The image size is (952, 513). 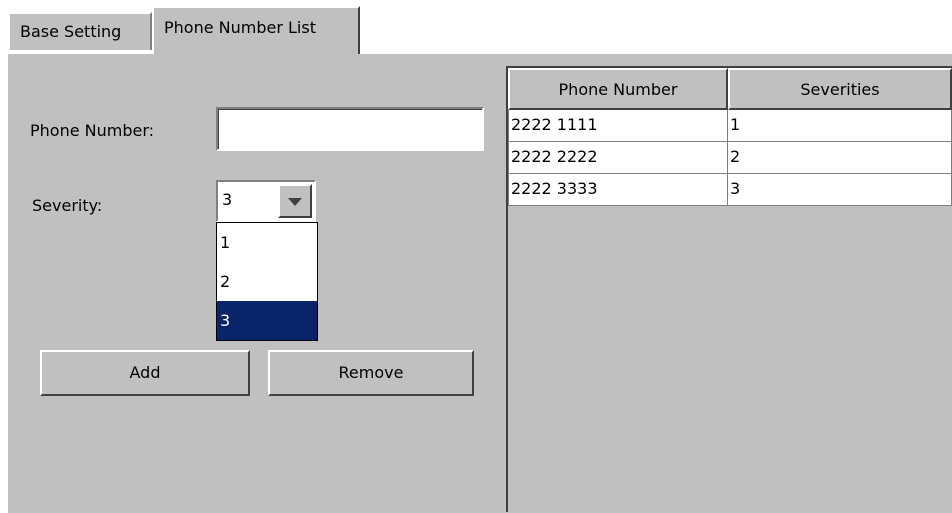 I want to click on chevron-down-icon, so click(x=295, y=202).